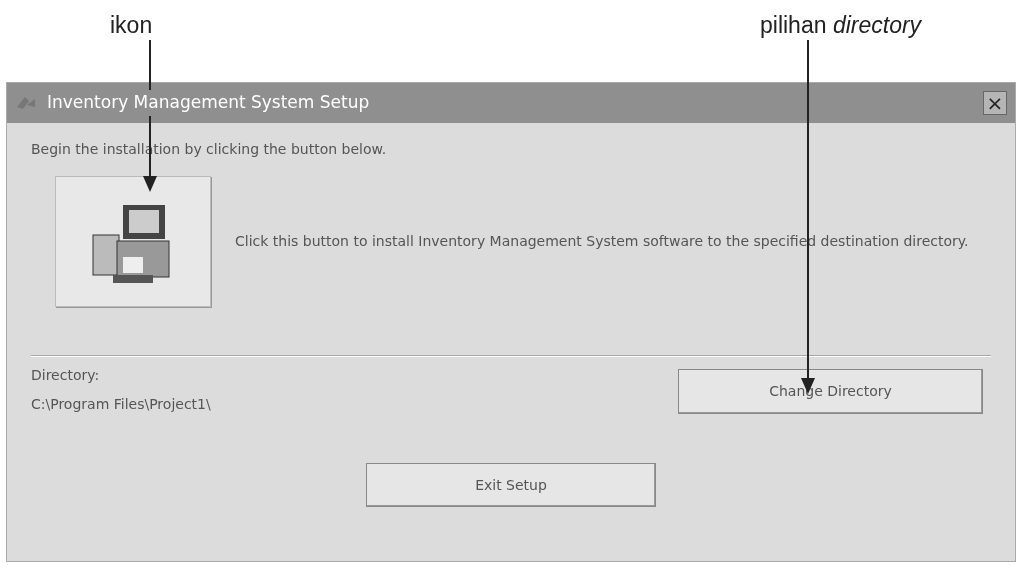 This screenshot has height=565, width=1016. I want to click on directory-path: C:\Program Files\Project1\, so click(121, 404).